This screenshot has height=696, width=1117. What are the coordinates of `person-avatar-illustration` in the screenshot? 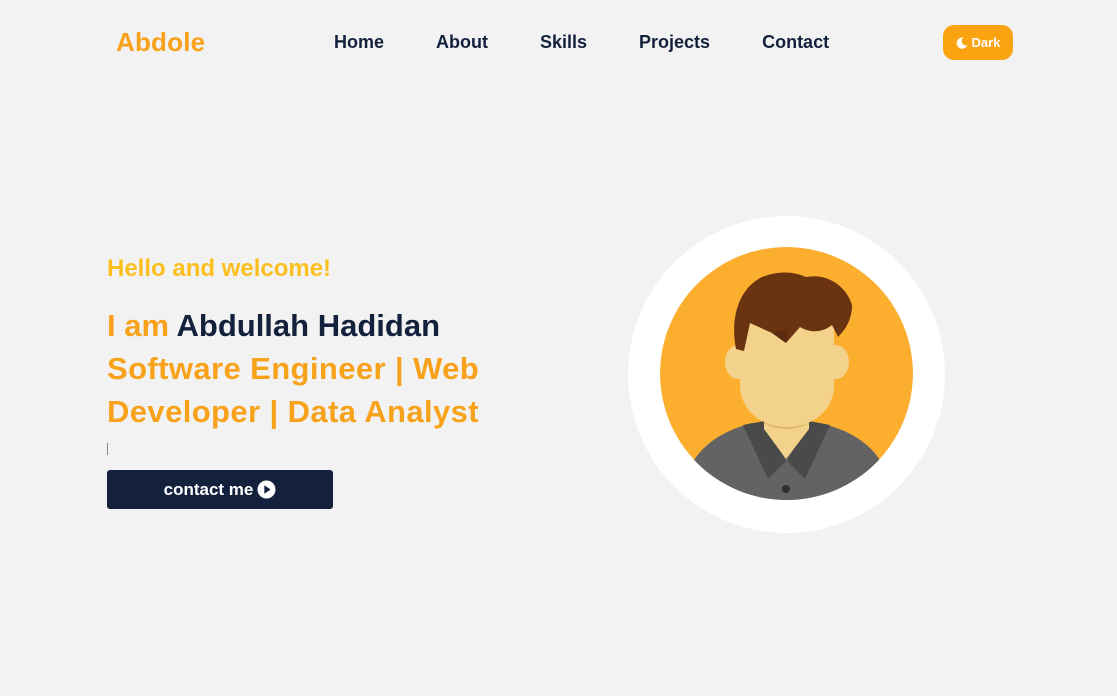 It's located at (786, 373).